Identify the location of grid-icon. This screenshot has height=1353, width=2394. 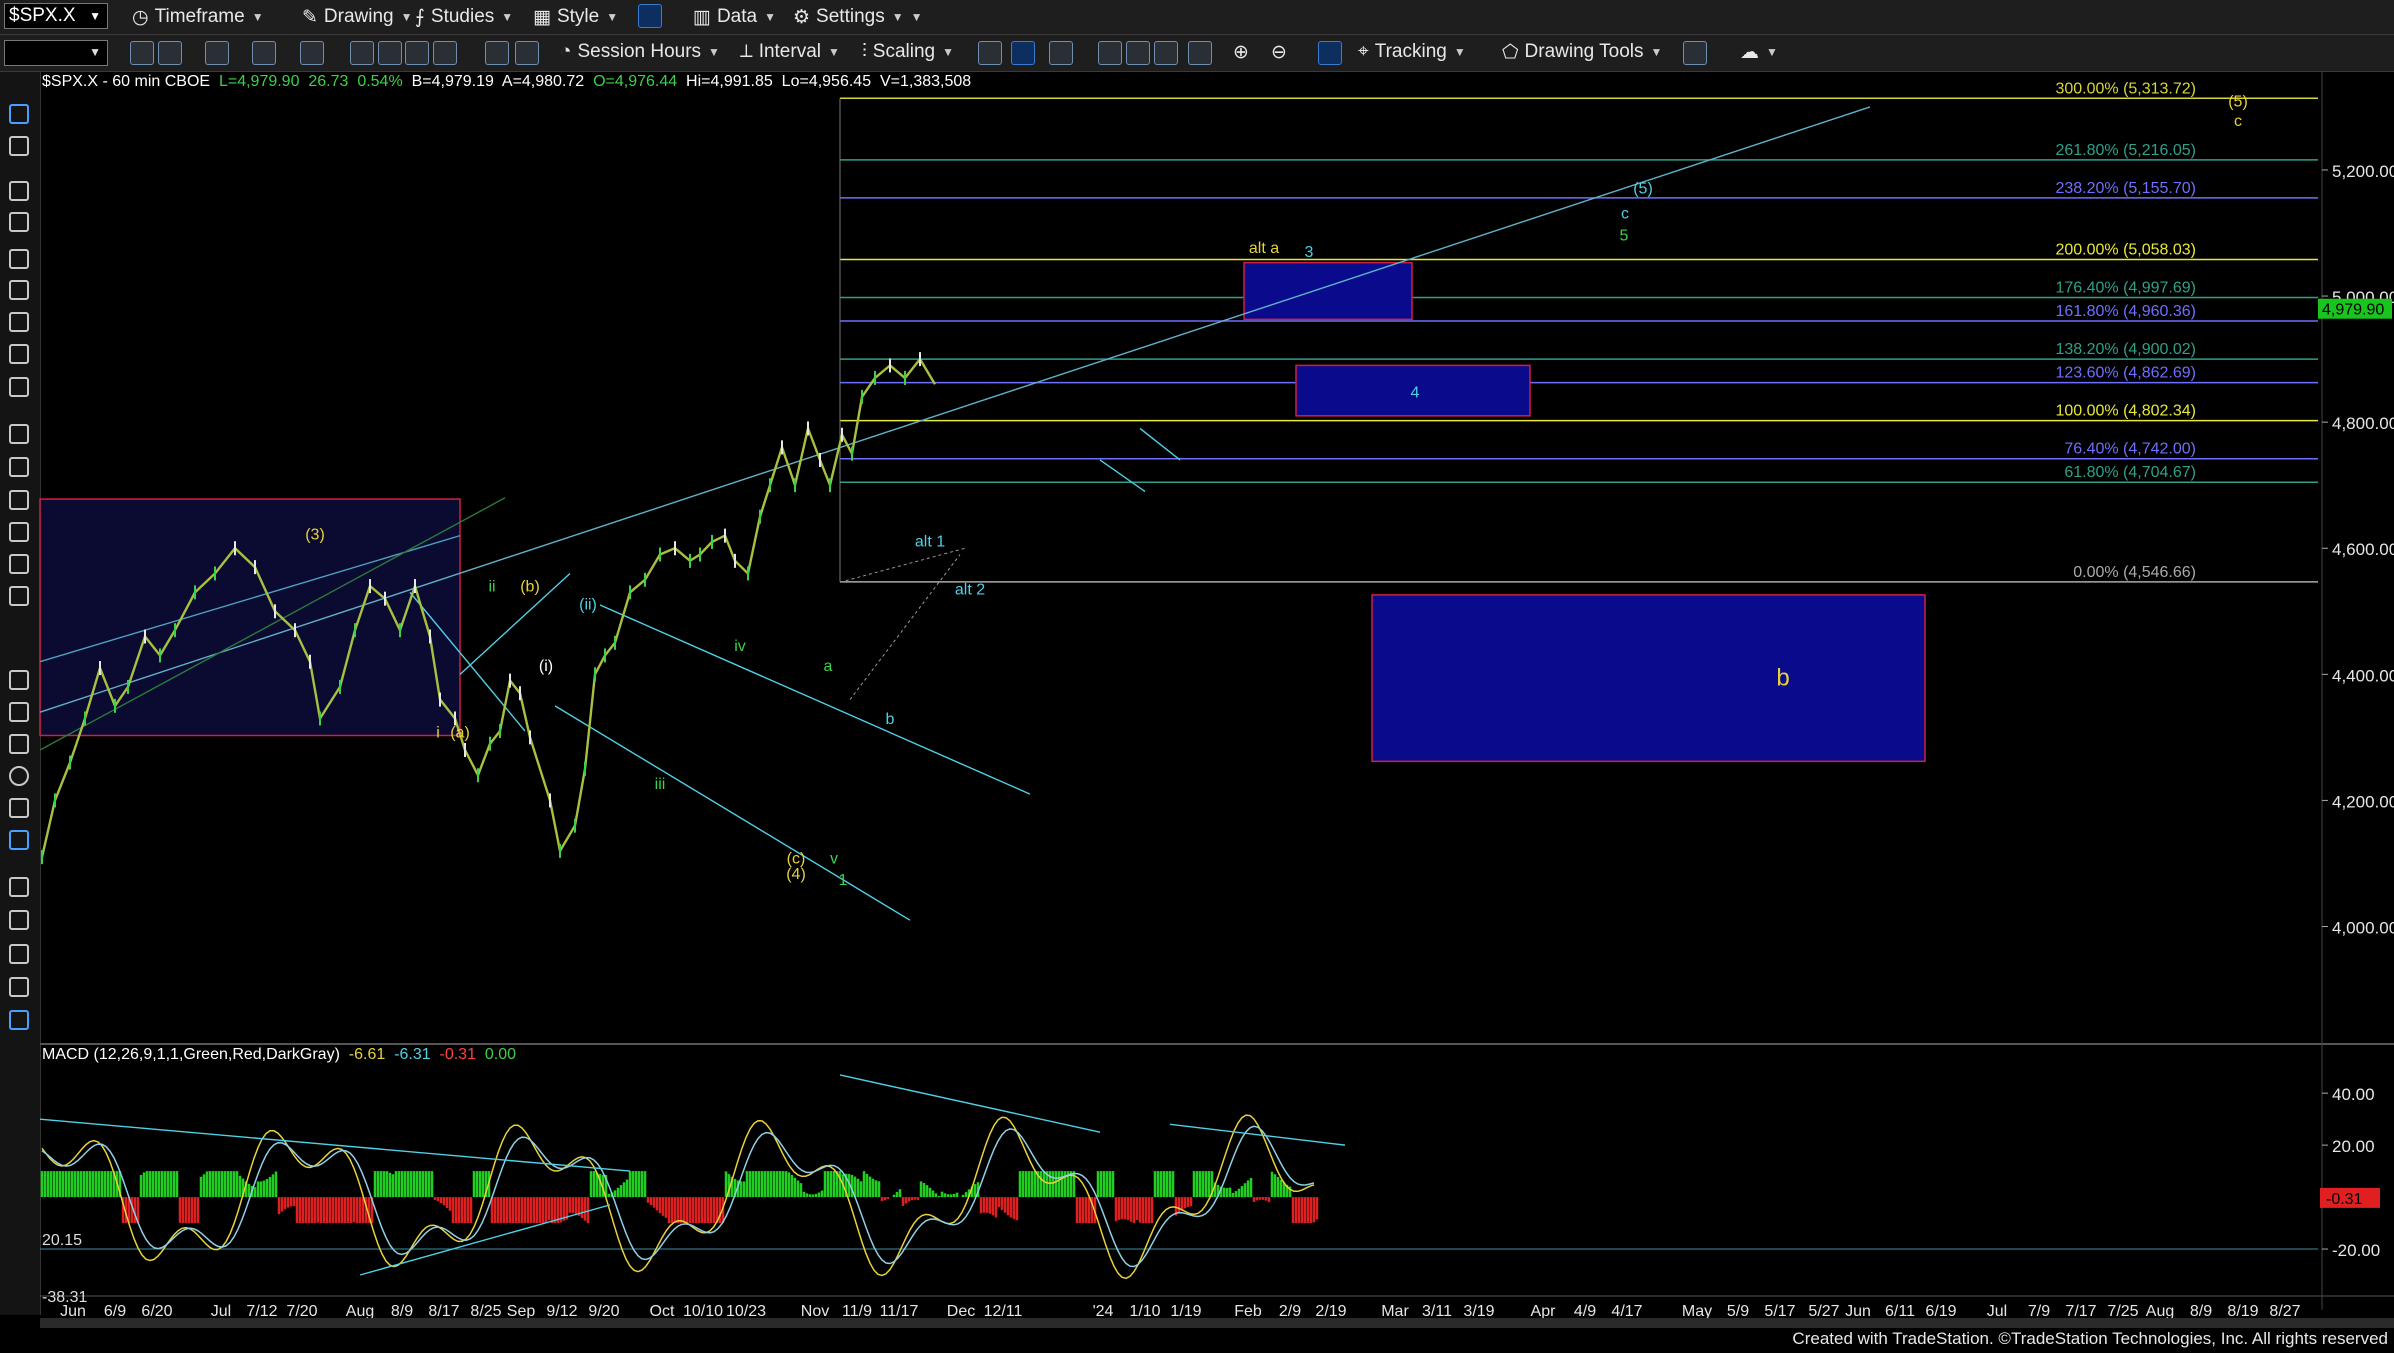
(1330, 53).